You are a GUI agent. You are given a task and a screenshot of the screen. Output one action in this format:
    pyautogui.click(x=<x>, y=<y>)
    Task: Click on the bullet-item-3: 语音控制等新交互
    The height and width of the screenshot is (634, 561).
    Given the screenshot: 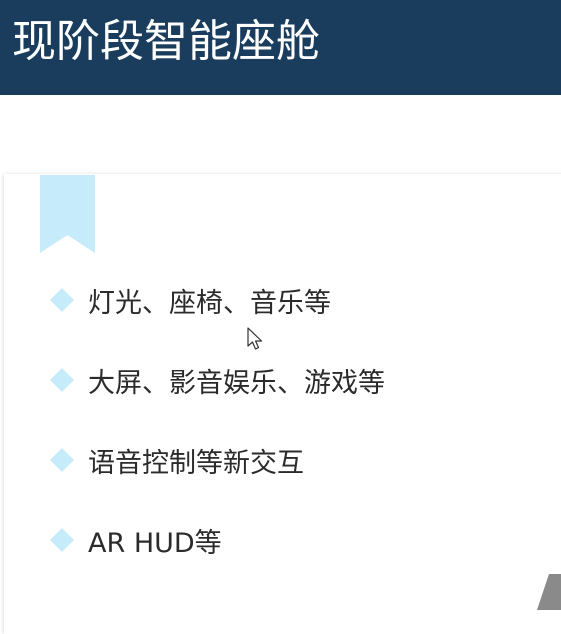 What is the action you would take?
    pyautogui.click(x=177, y=460)
    